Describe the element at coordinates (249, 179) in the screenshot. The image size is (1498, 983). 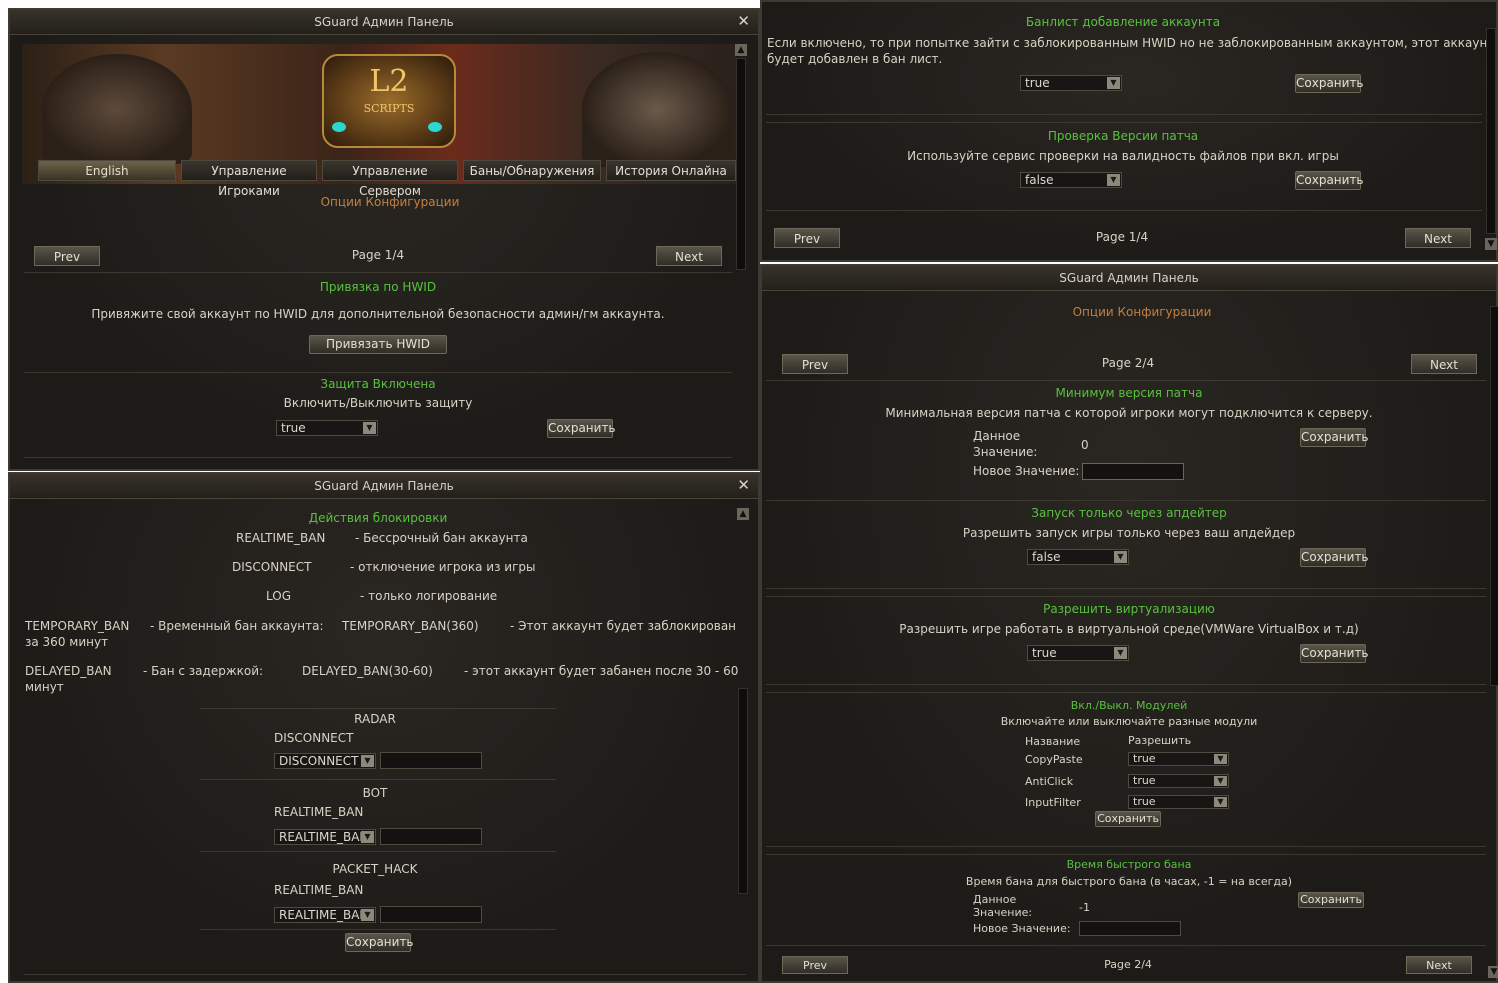
I see `tab-player-management: Управление Игроками` at that location.